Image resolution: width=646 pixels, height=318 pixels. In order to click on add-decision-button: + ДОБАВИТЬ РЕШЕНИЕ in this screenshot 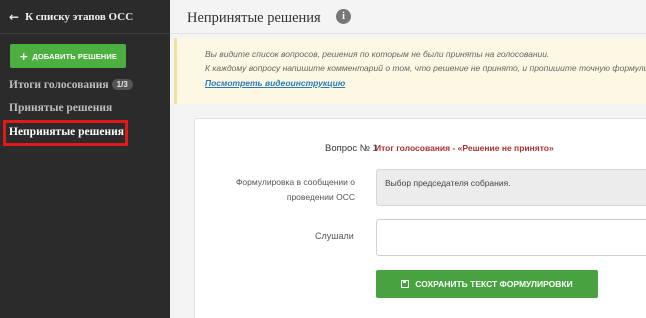, I will do `click(68, 56)`.